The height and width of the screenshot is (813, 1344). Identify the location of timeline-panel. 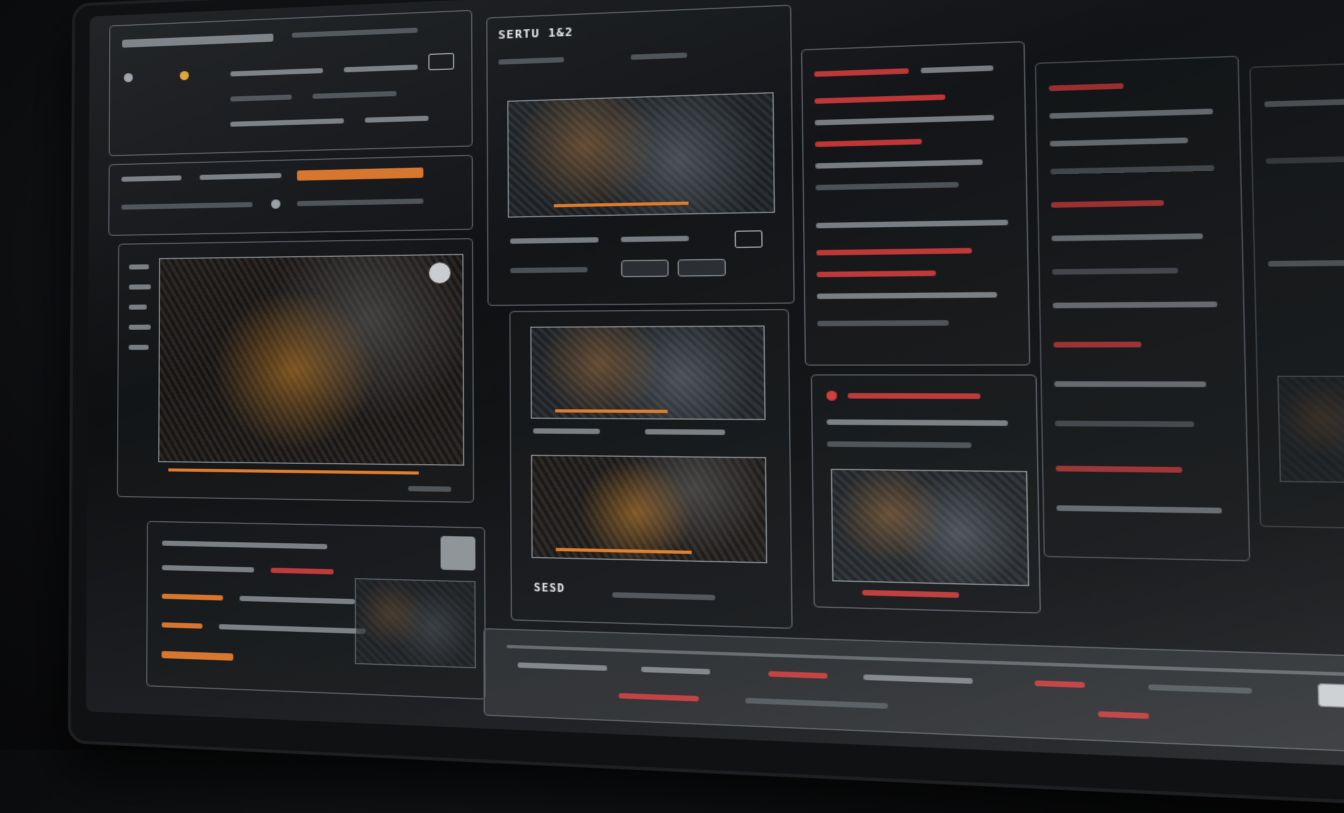
(913, 692).